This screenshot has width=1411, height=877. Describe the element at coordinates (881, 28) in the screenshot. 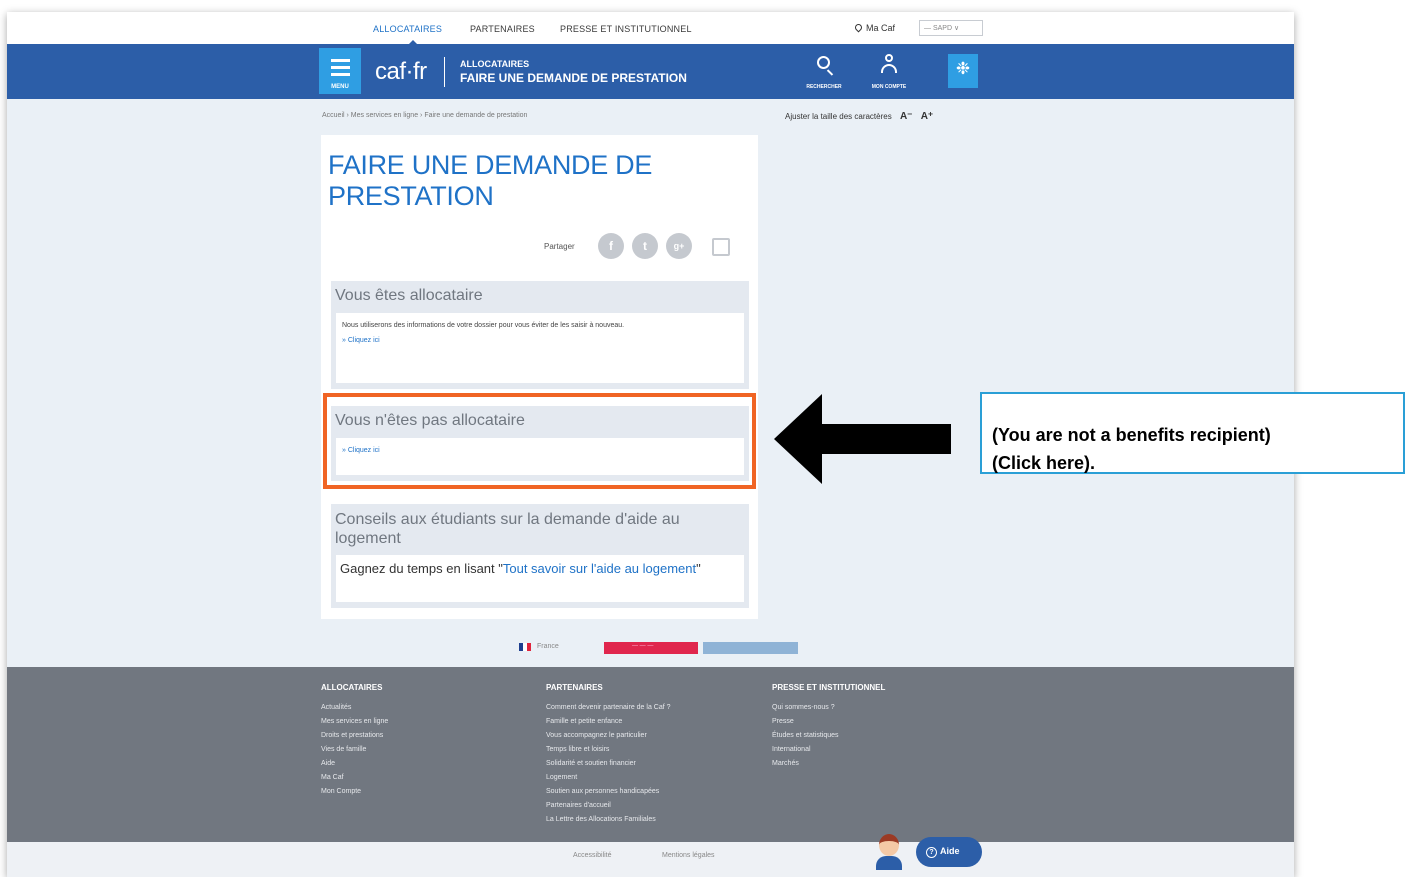

I see `mycaf-label: Ma Caf` at that location.